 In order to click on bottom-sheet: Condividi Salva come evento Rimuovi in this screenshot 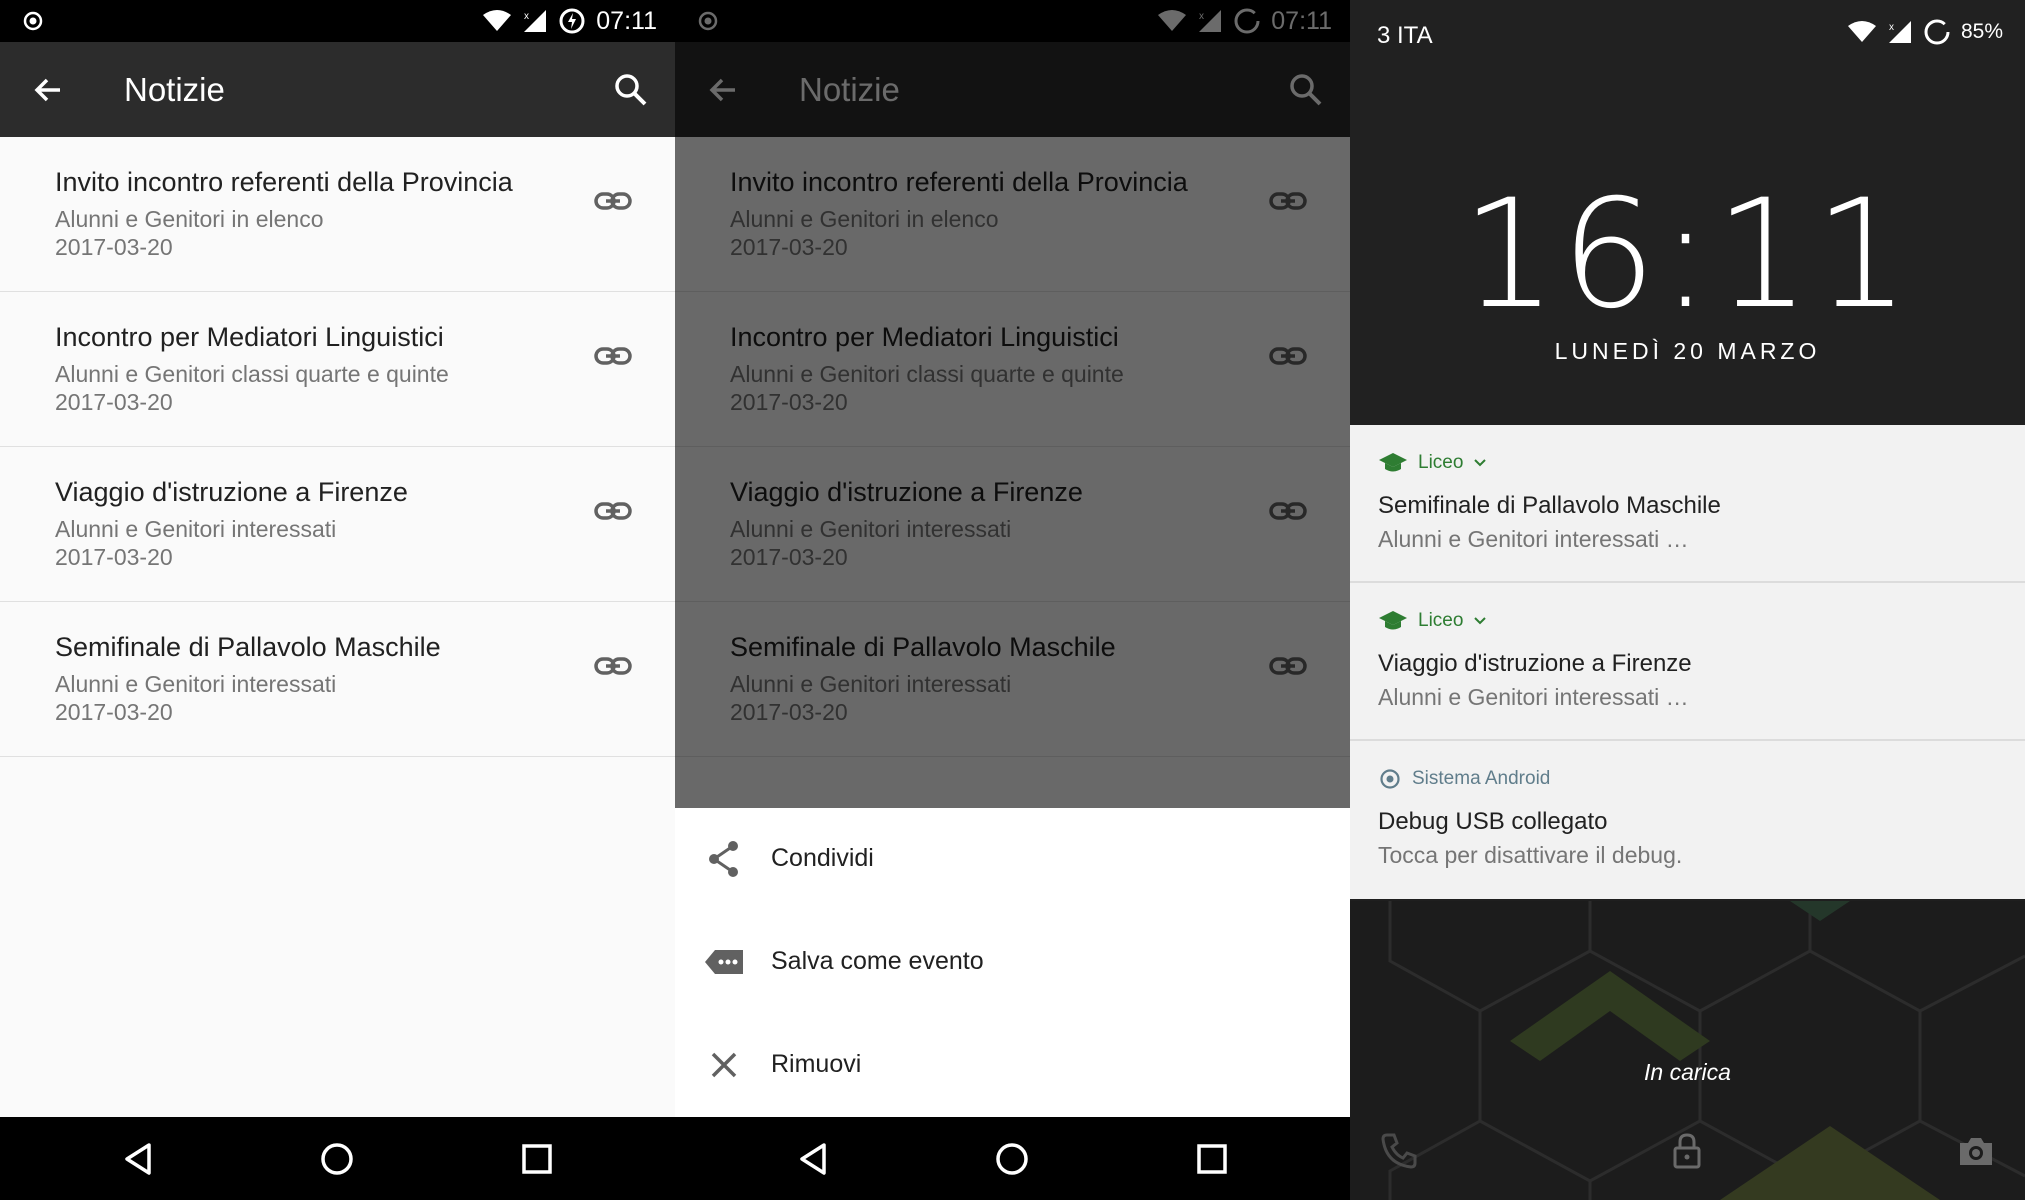, I will do `click(1012, 962)`.